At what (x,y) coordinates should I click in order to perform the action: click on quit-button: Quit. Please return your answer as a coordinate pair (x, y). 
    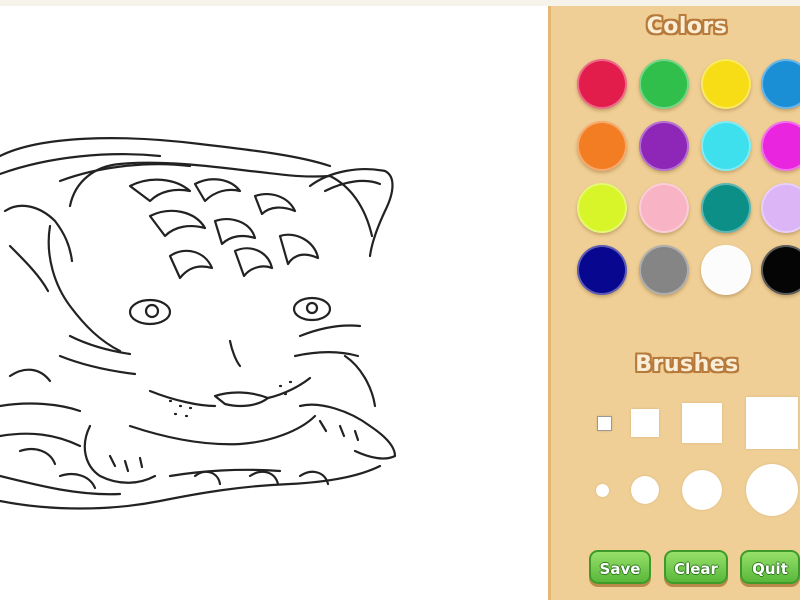
    Looking at the image, I should click on (770, 567).